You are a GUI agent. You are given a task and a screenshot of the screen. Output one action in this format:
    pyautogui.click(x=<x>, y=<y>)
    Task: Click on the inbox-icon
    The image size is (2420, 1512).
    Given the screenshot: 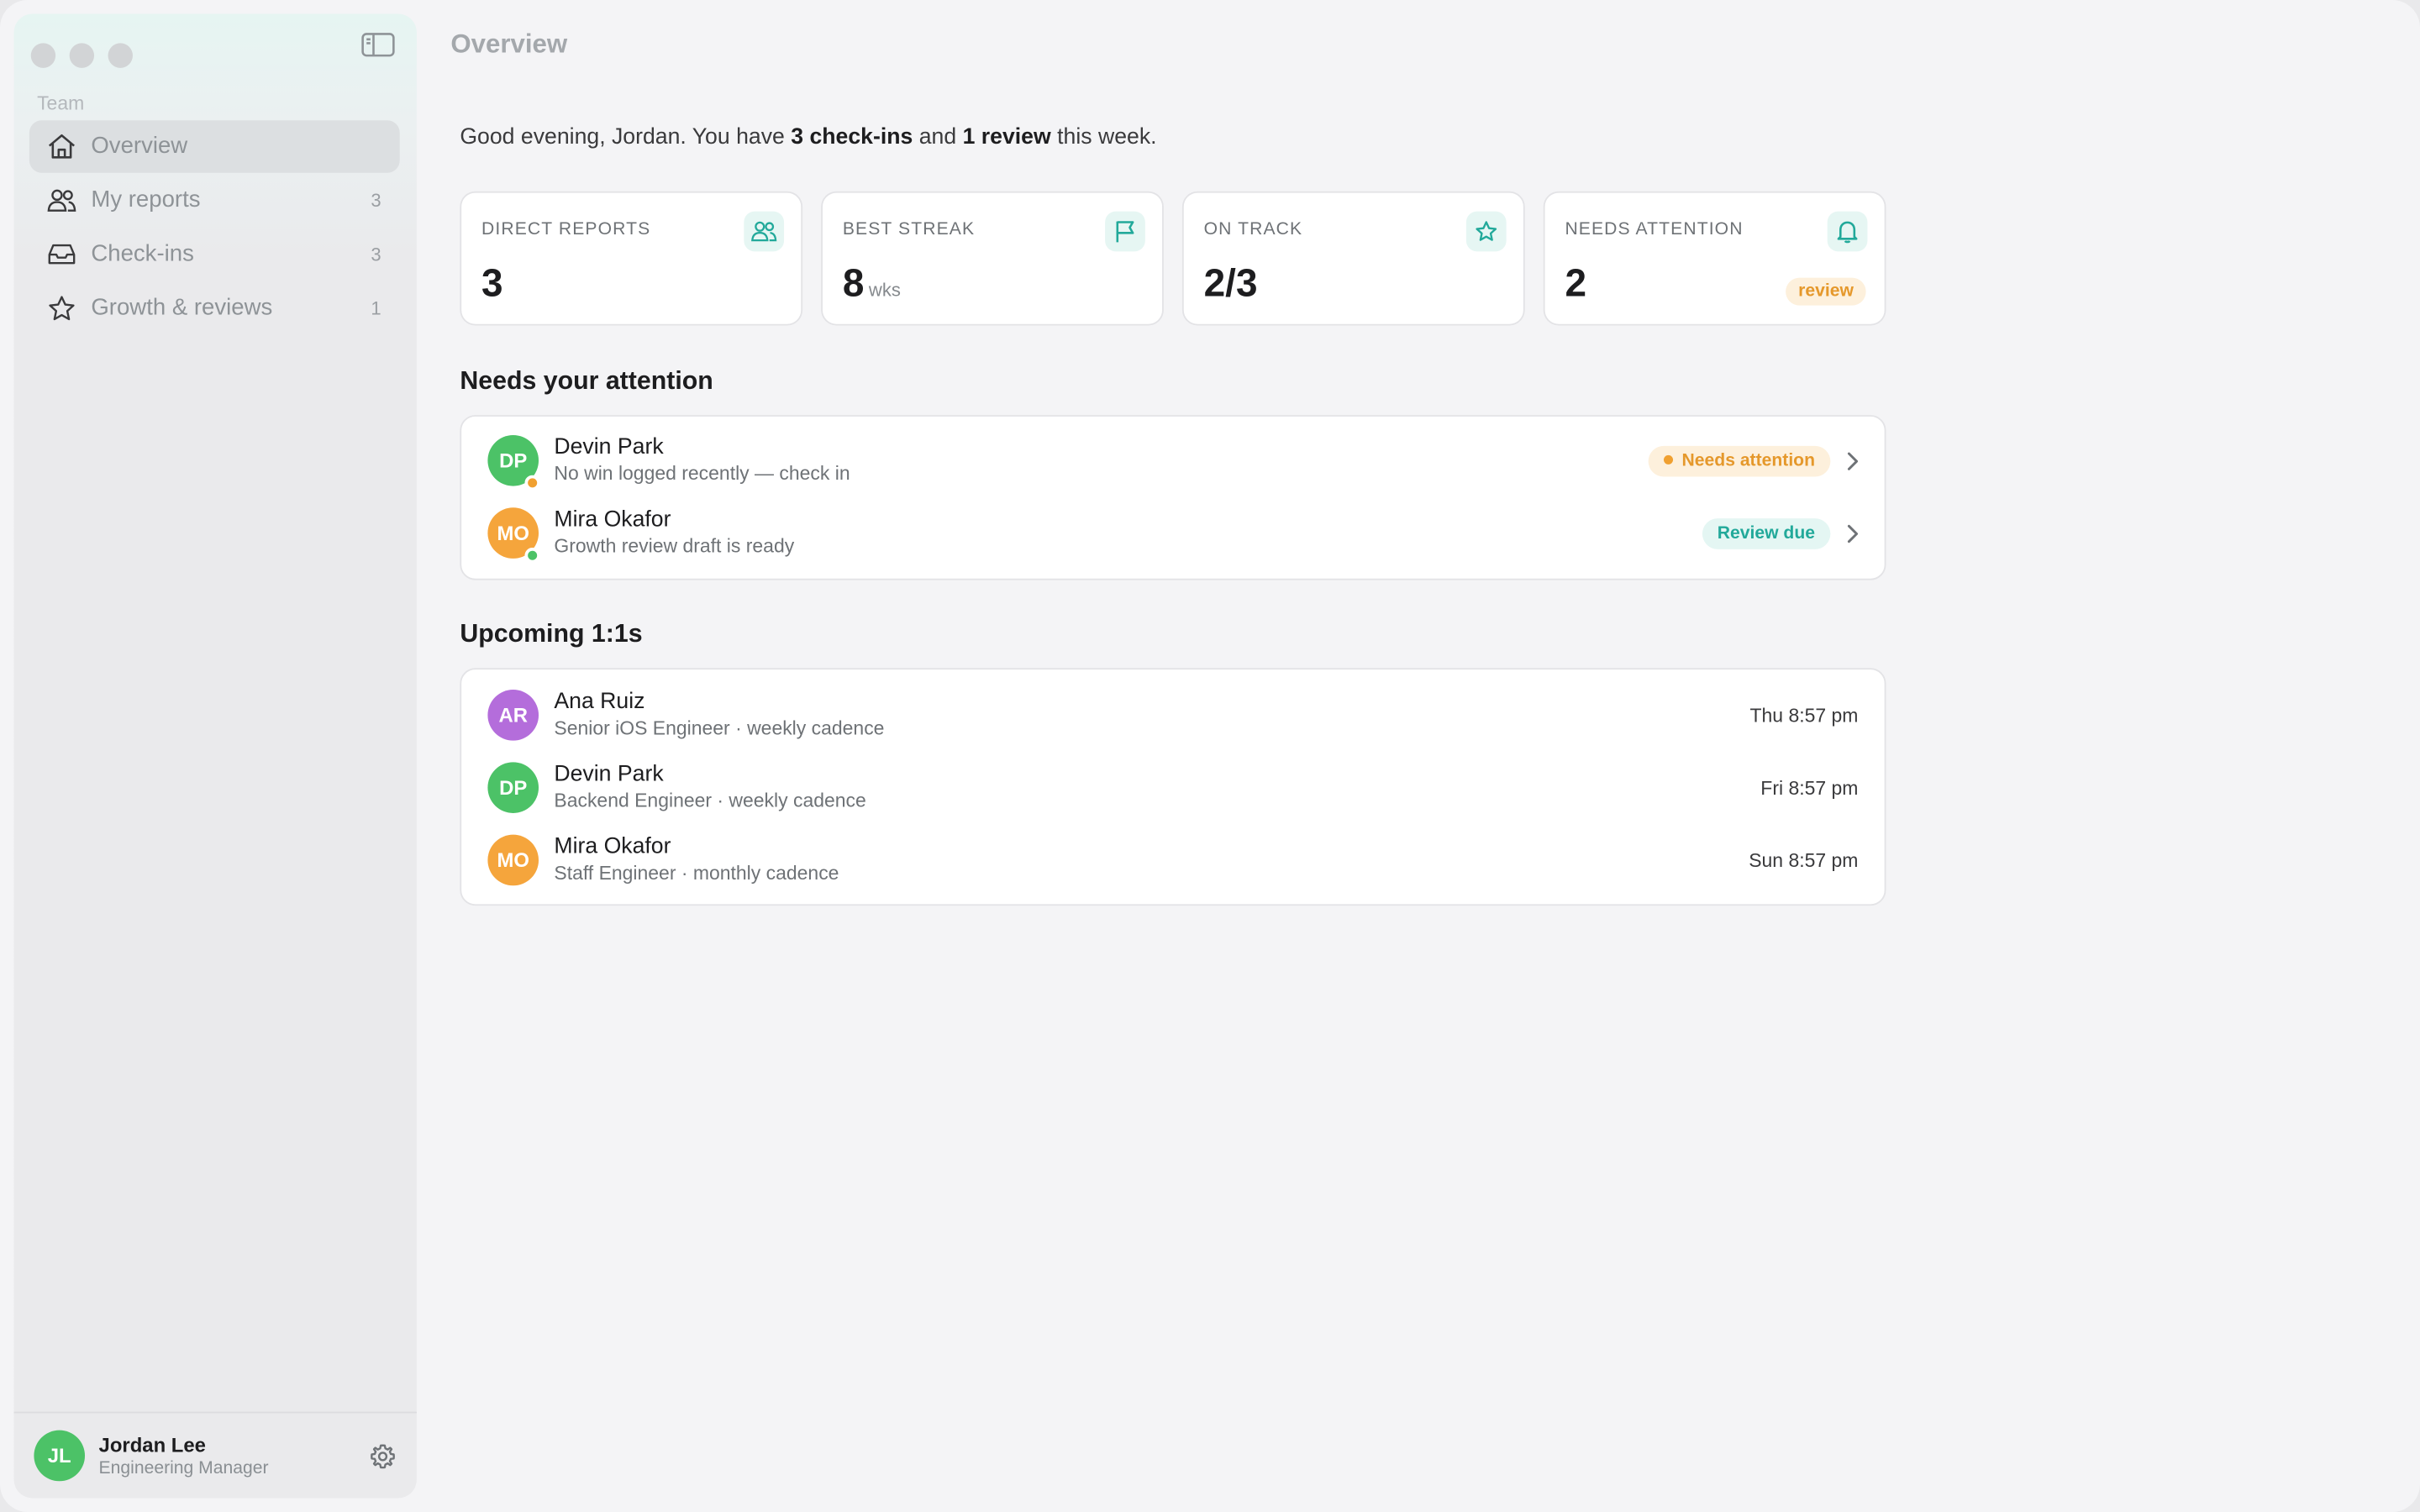 What is the action you would take?
    pyautogui.click(x=62, y=255)
    